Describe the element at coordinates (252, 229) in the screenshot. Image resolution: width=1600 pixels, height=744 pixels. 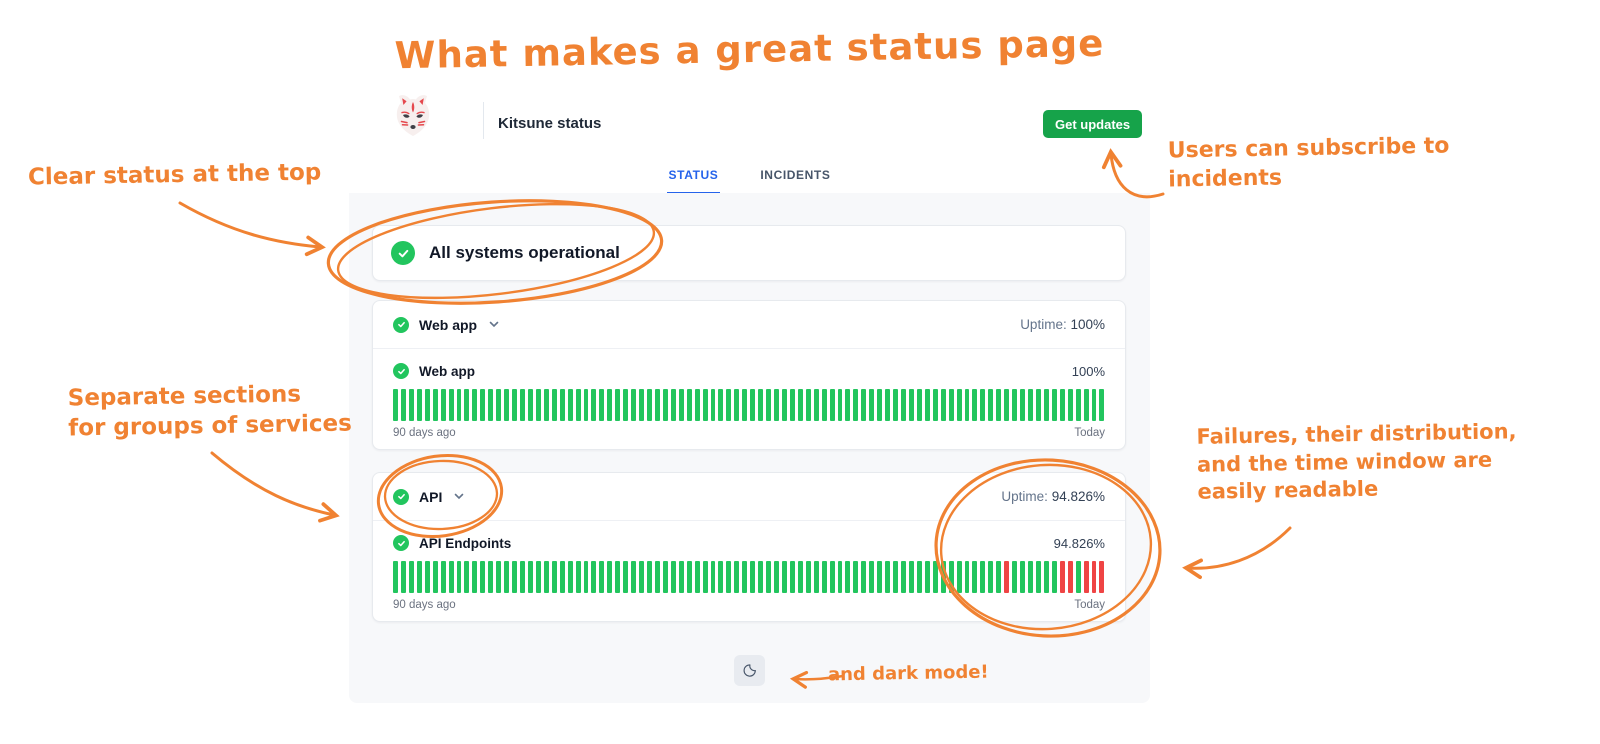
I see `arrow-clear-status` at that location.